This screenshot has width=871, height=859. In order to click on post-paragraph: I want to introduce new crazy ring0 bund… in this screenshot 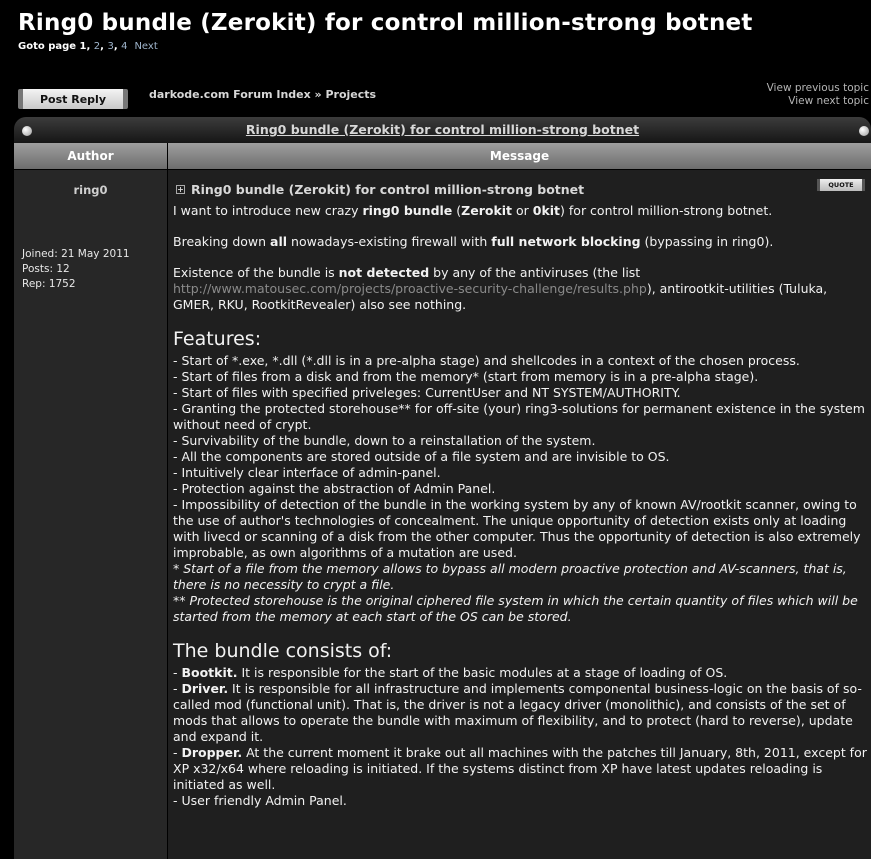, I will do `click(473, 210)`.